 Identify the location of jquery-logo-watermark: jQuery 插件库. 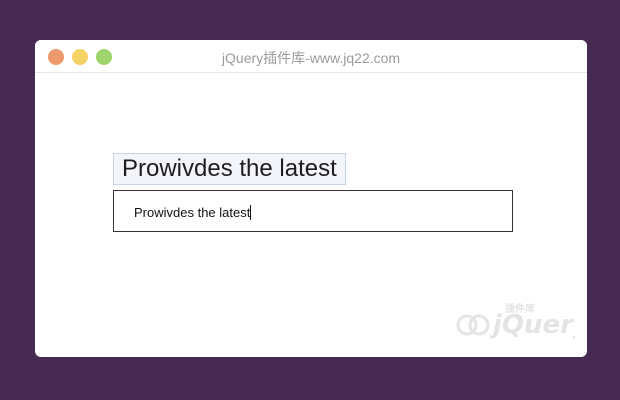
(515, 321).